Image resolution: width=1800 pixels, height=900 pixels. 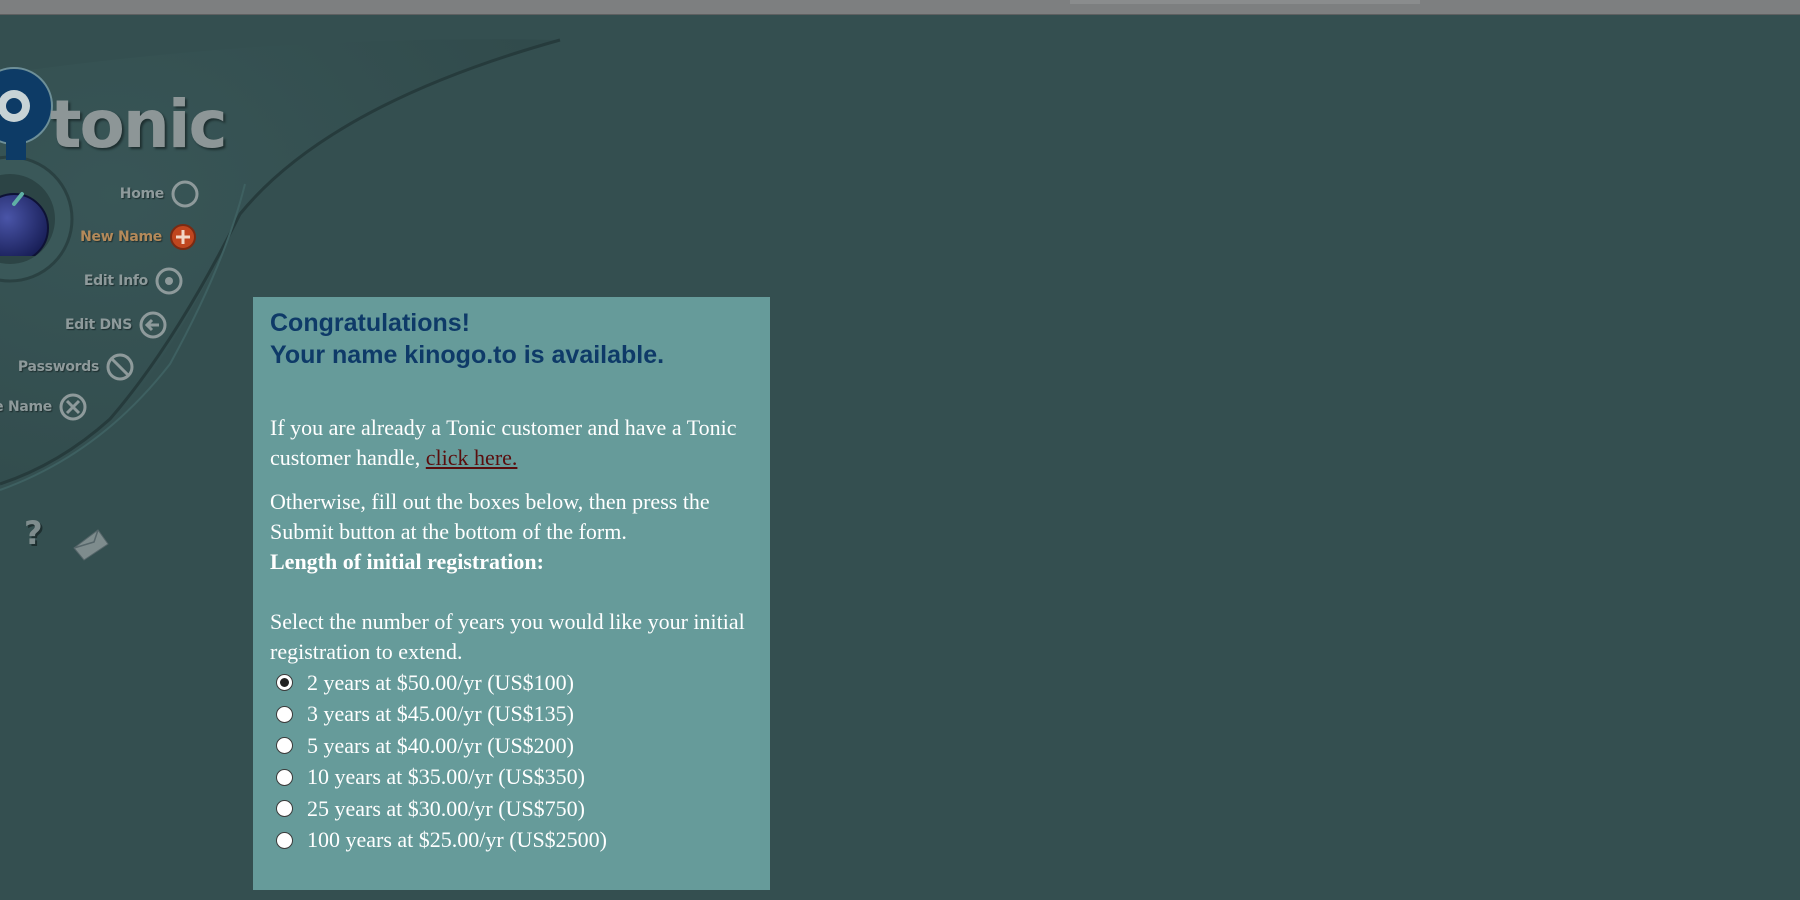 I want to click on circle-icon, so click(x=185, y=194).